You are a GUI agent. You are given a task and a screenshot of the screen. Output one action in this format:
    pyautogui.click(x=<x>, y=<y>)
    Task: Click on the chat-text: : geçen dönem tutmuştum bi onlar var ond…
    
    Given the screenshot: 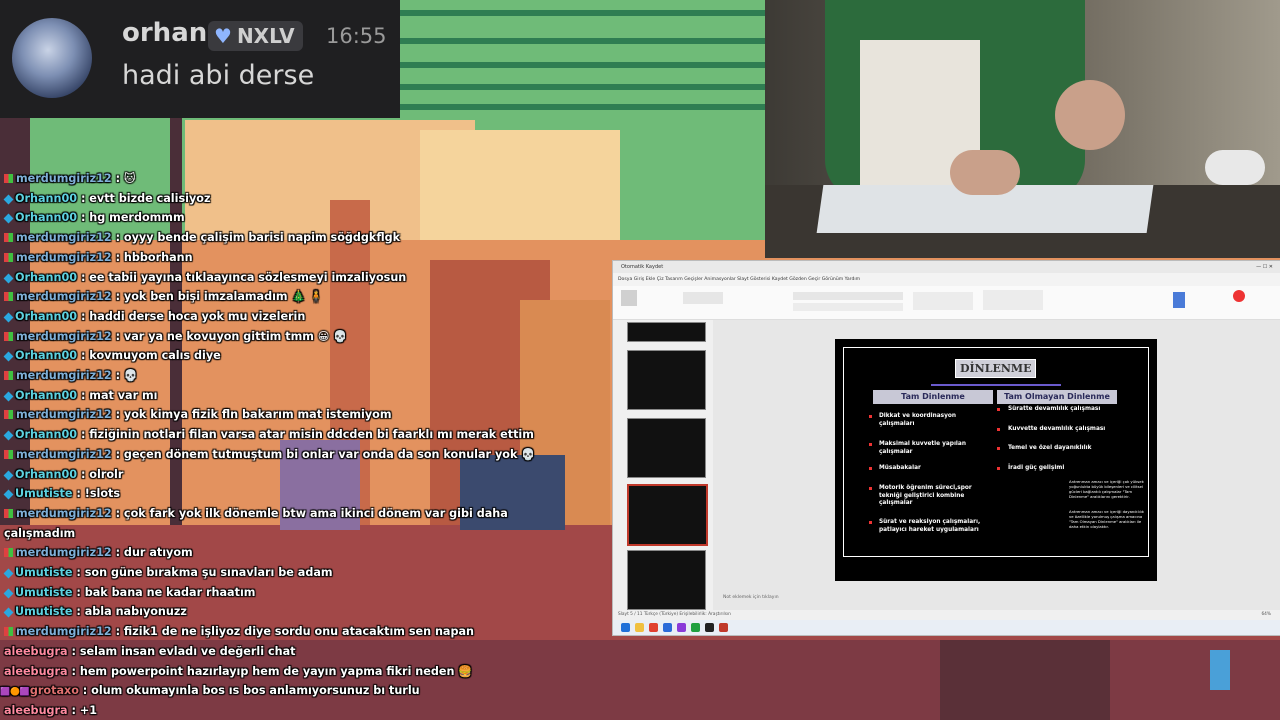 What is the action you would take?
    pyautogui.click(x=323, y=454)
    